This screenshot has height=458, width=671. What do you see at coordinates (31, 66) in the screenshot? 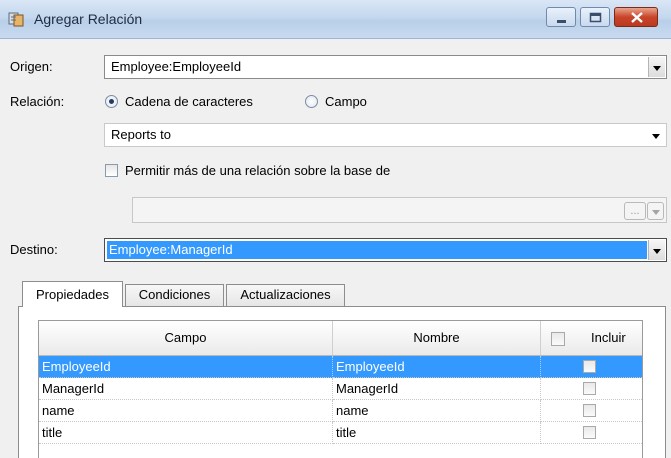
I see `origen-label: Origen:` at bounding box center [31, 66].